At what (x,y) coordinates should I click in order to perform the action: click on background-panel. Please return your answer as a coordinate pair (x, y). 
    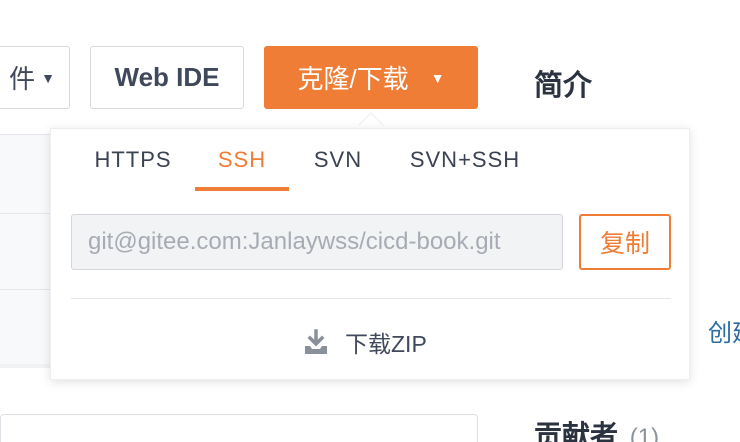
    Looking at the image, I should click on (25, 250).